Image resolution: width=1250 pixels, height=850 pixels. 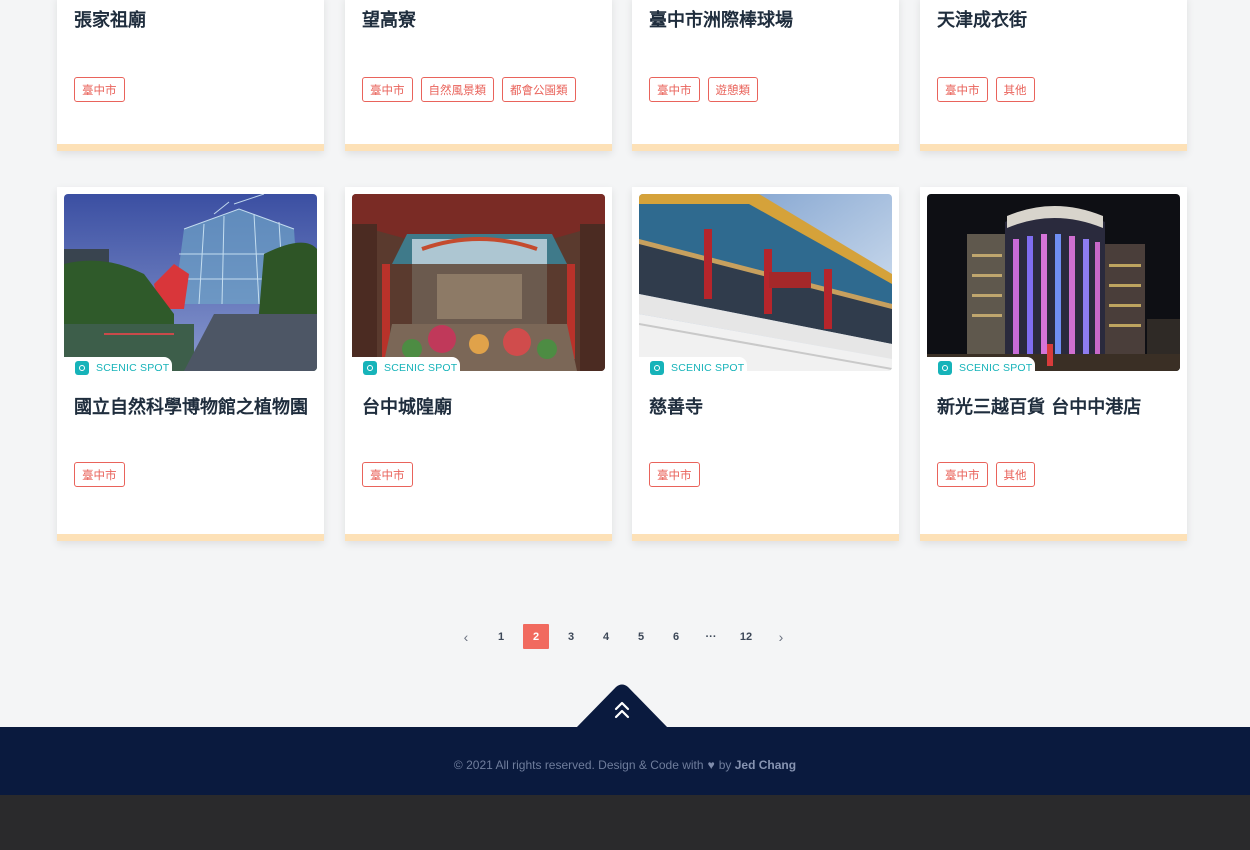 What do you see at coordinates (539, 89) in the screenshot?
I see `tag-category: 都會公園類` at bounding box center [539, 89].